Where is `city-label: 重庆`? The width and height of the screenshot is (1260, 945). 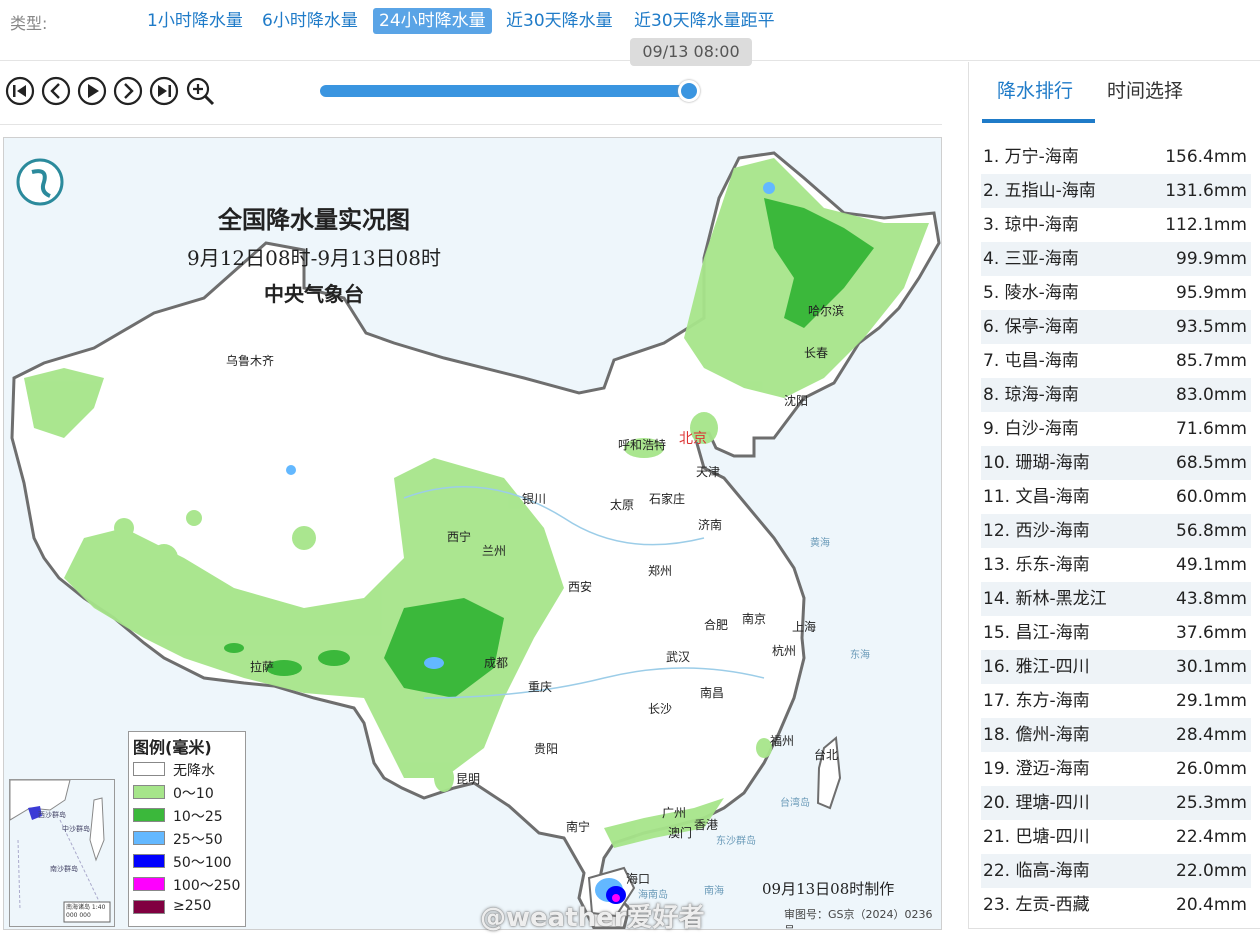 city-label: 重庆 is located at coordinates (540, 687).